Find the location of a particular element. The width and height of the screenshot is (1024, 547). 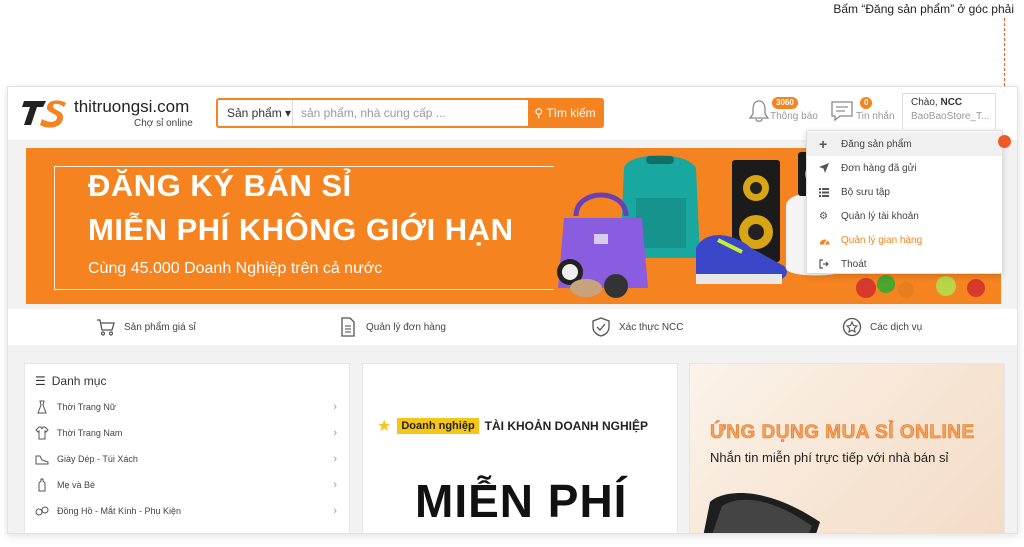

menu-item-label: Thoát is located at coordinates (854, 264).